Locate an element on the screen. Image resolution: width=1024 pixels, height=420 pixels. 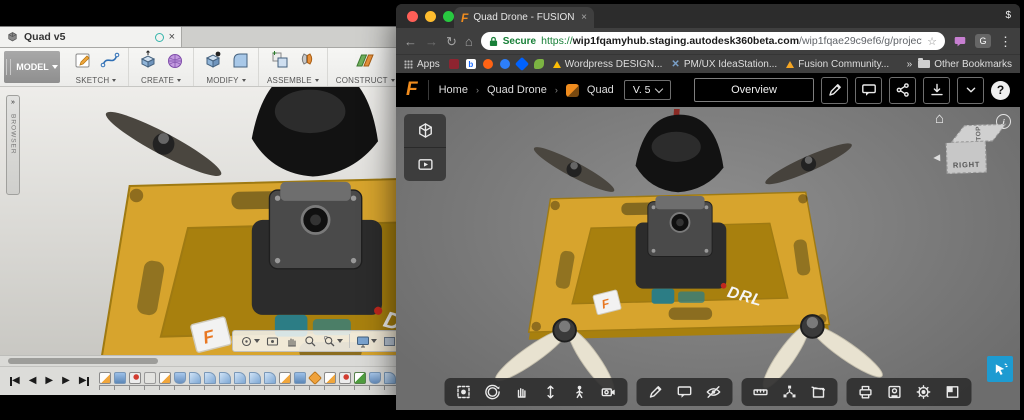
form-icon is located at coordinates (175, 60).